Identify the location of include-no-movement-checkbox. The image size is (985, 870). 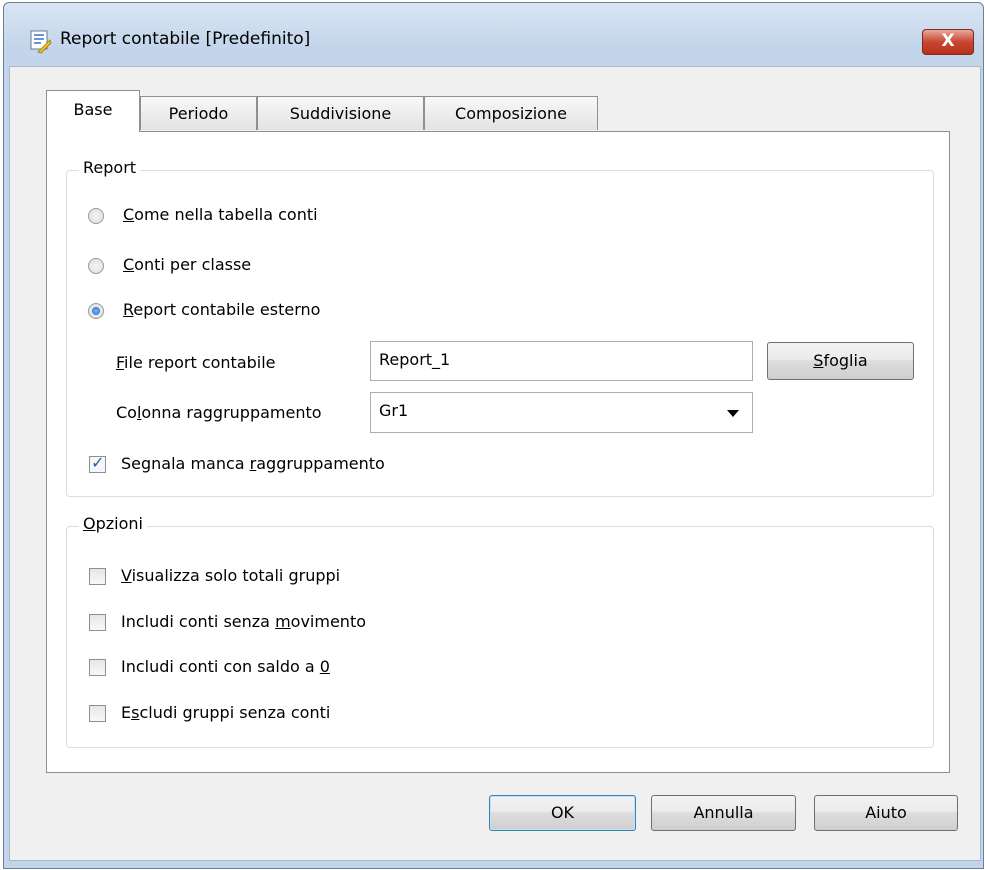
(97, 622).